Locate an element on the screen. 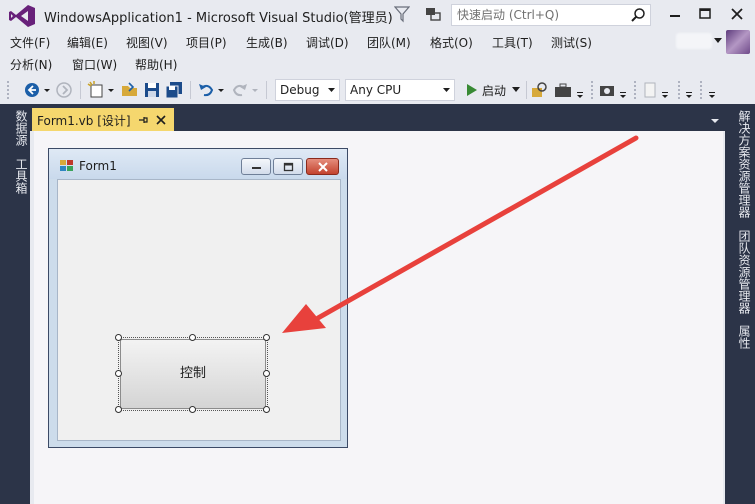 The height and width of the screenshot is (504, 755). menu-team: 团队(M) is located at coordinates (389, 42).